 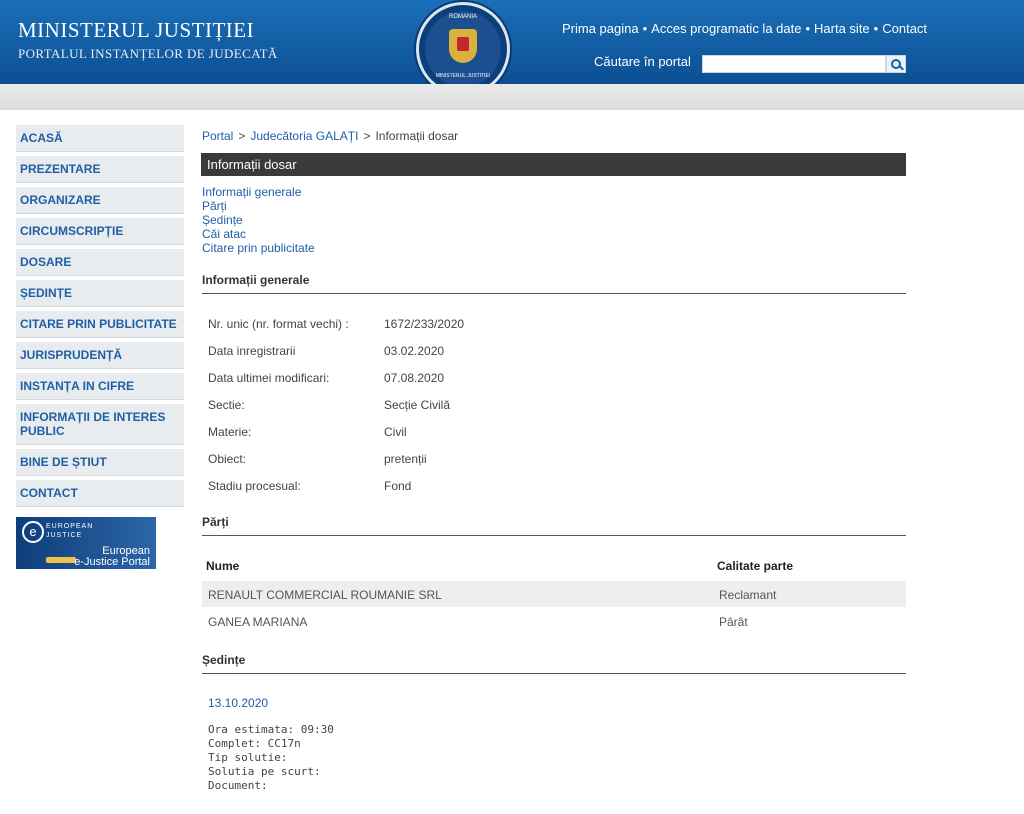 What do you see at coordinates (100, 262) in the screenshot?
I see `sidebar-item-dosare: DOSARE` at bounding box center [100, 262].